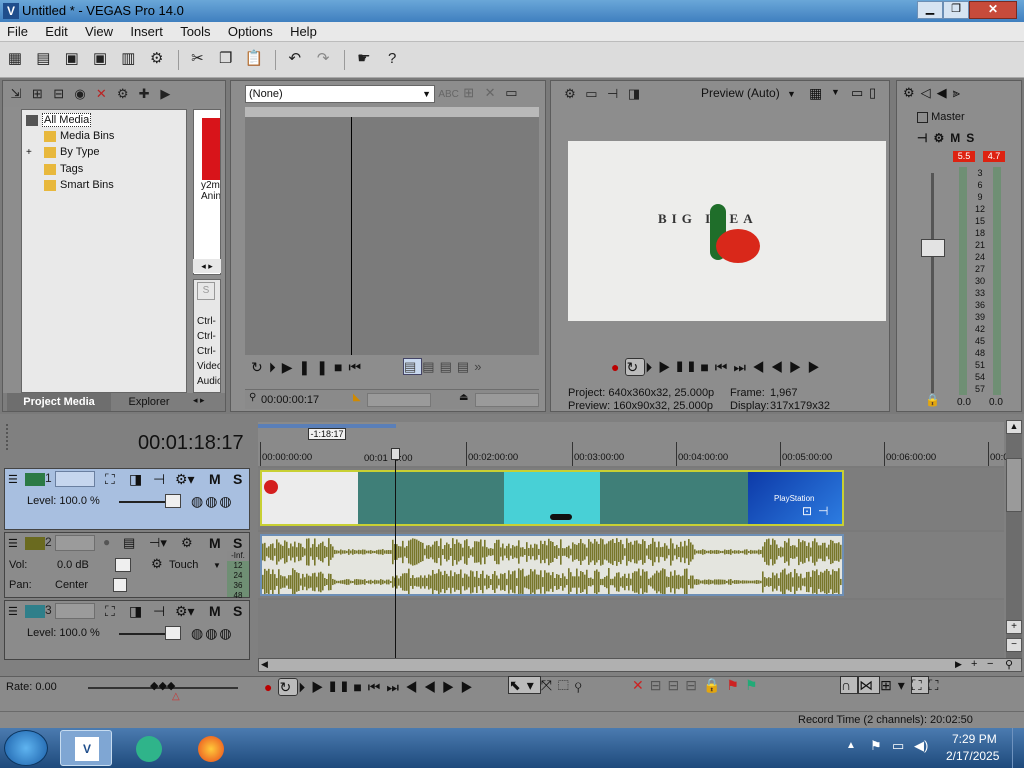 The width and height of the screenshot is (1024, 768). What do you see at coordinates (929, 92) in the screenshot?
I see `downmix-icon: ◁` at bounding box center [929, 92].